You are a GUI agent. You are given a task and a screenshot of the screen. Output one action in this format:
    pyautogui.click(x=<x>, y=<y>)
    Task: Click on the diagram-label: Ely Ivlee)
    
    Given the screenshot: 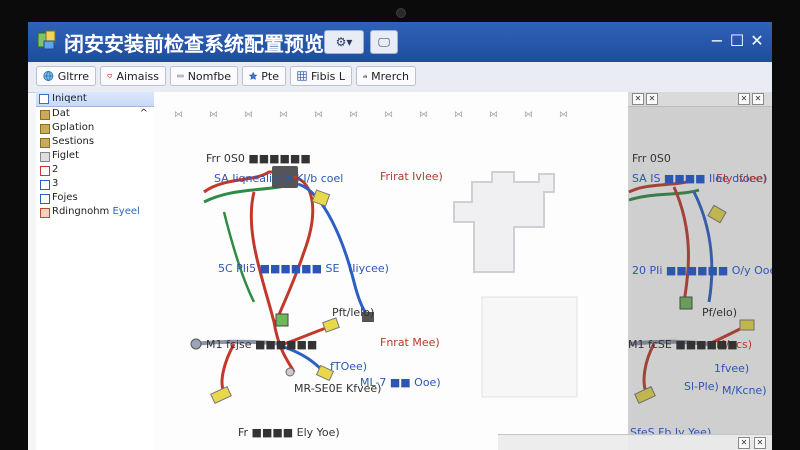 What is the action you would take?
    pyautogui.click(x=741, y=178)
    